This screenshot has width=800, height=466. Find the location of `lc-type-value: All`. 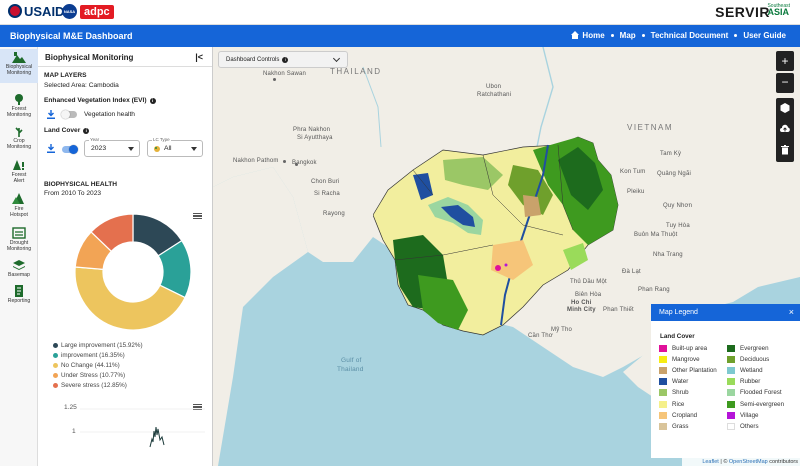

lc-type-value: All is located at coordinates (168, 148).